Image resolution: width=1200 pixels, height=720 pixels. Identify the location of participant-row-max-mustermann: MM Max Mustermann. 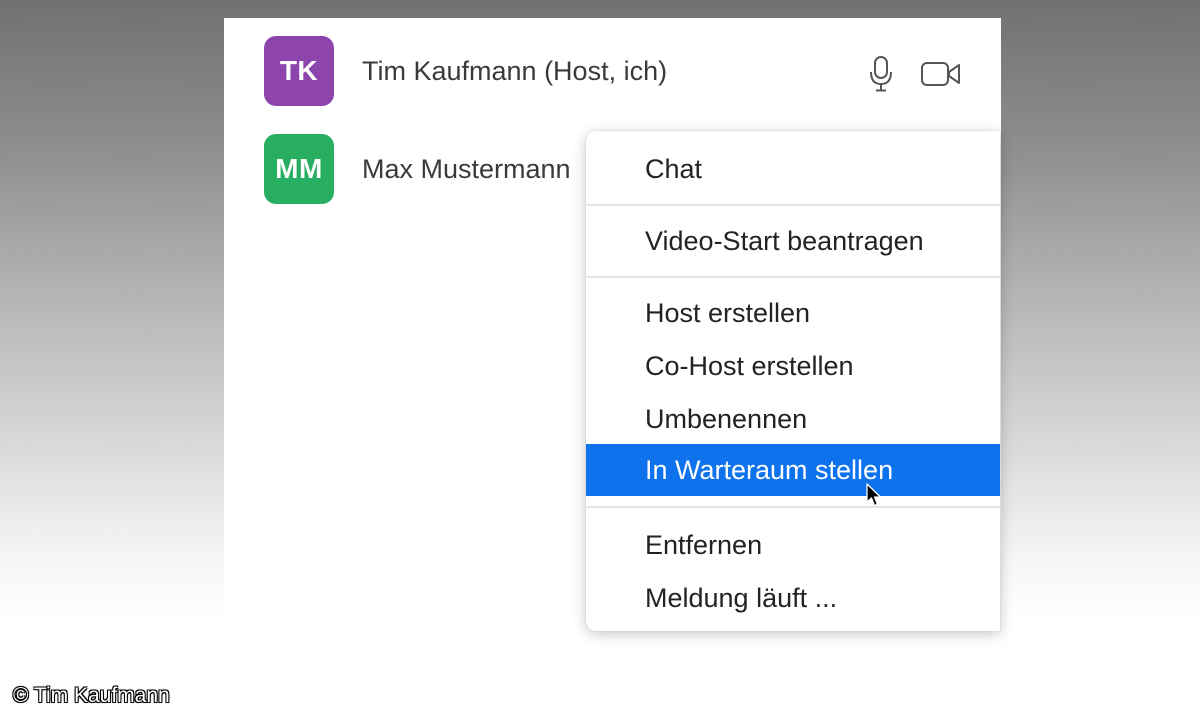
(417, 169).